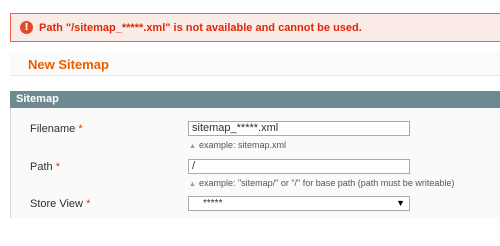 The height and width of the screenshot is (246, 500). What do you see at coordinates (255, 64) in the screenshot?
I see `page-title-bar: New Sitemap` at bounding box center [255, 64].